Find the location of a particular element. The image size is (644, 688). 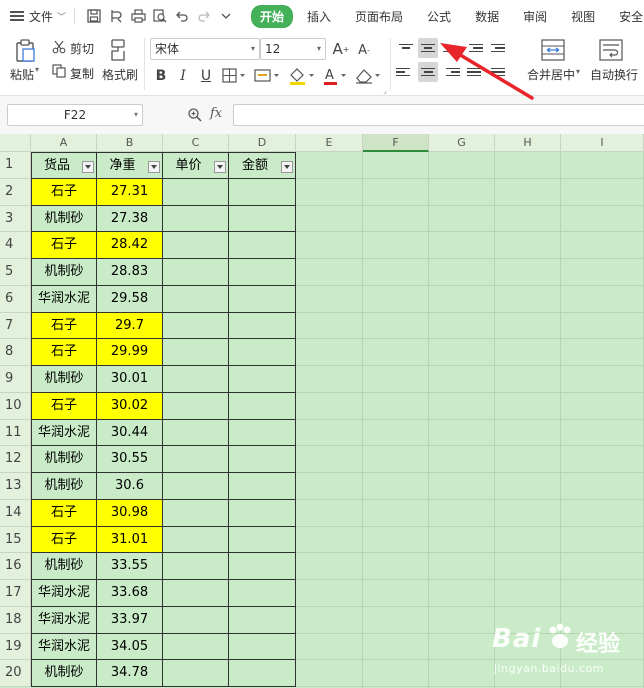

tab-view: 视图 is located at coordinates (583, 16).